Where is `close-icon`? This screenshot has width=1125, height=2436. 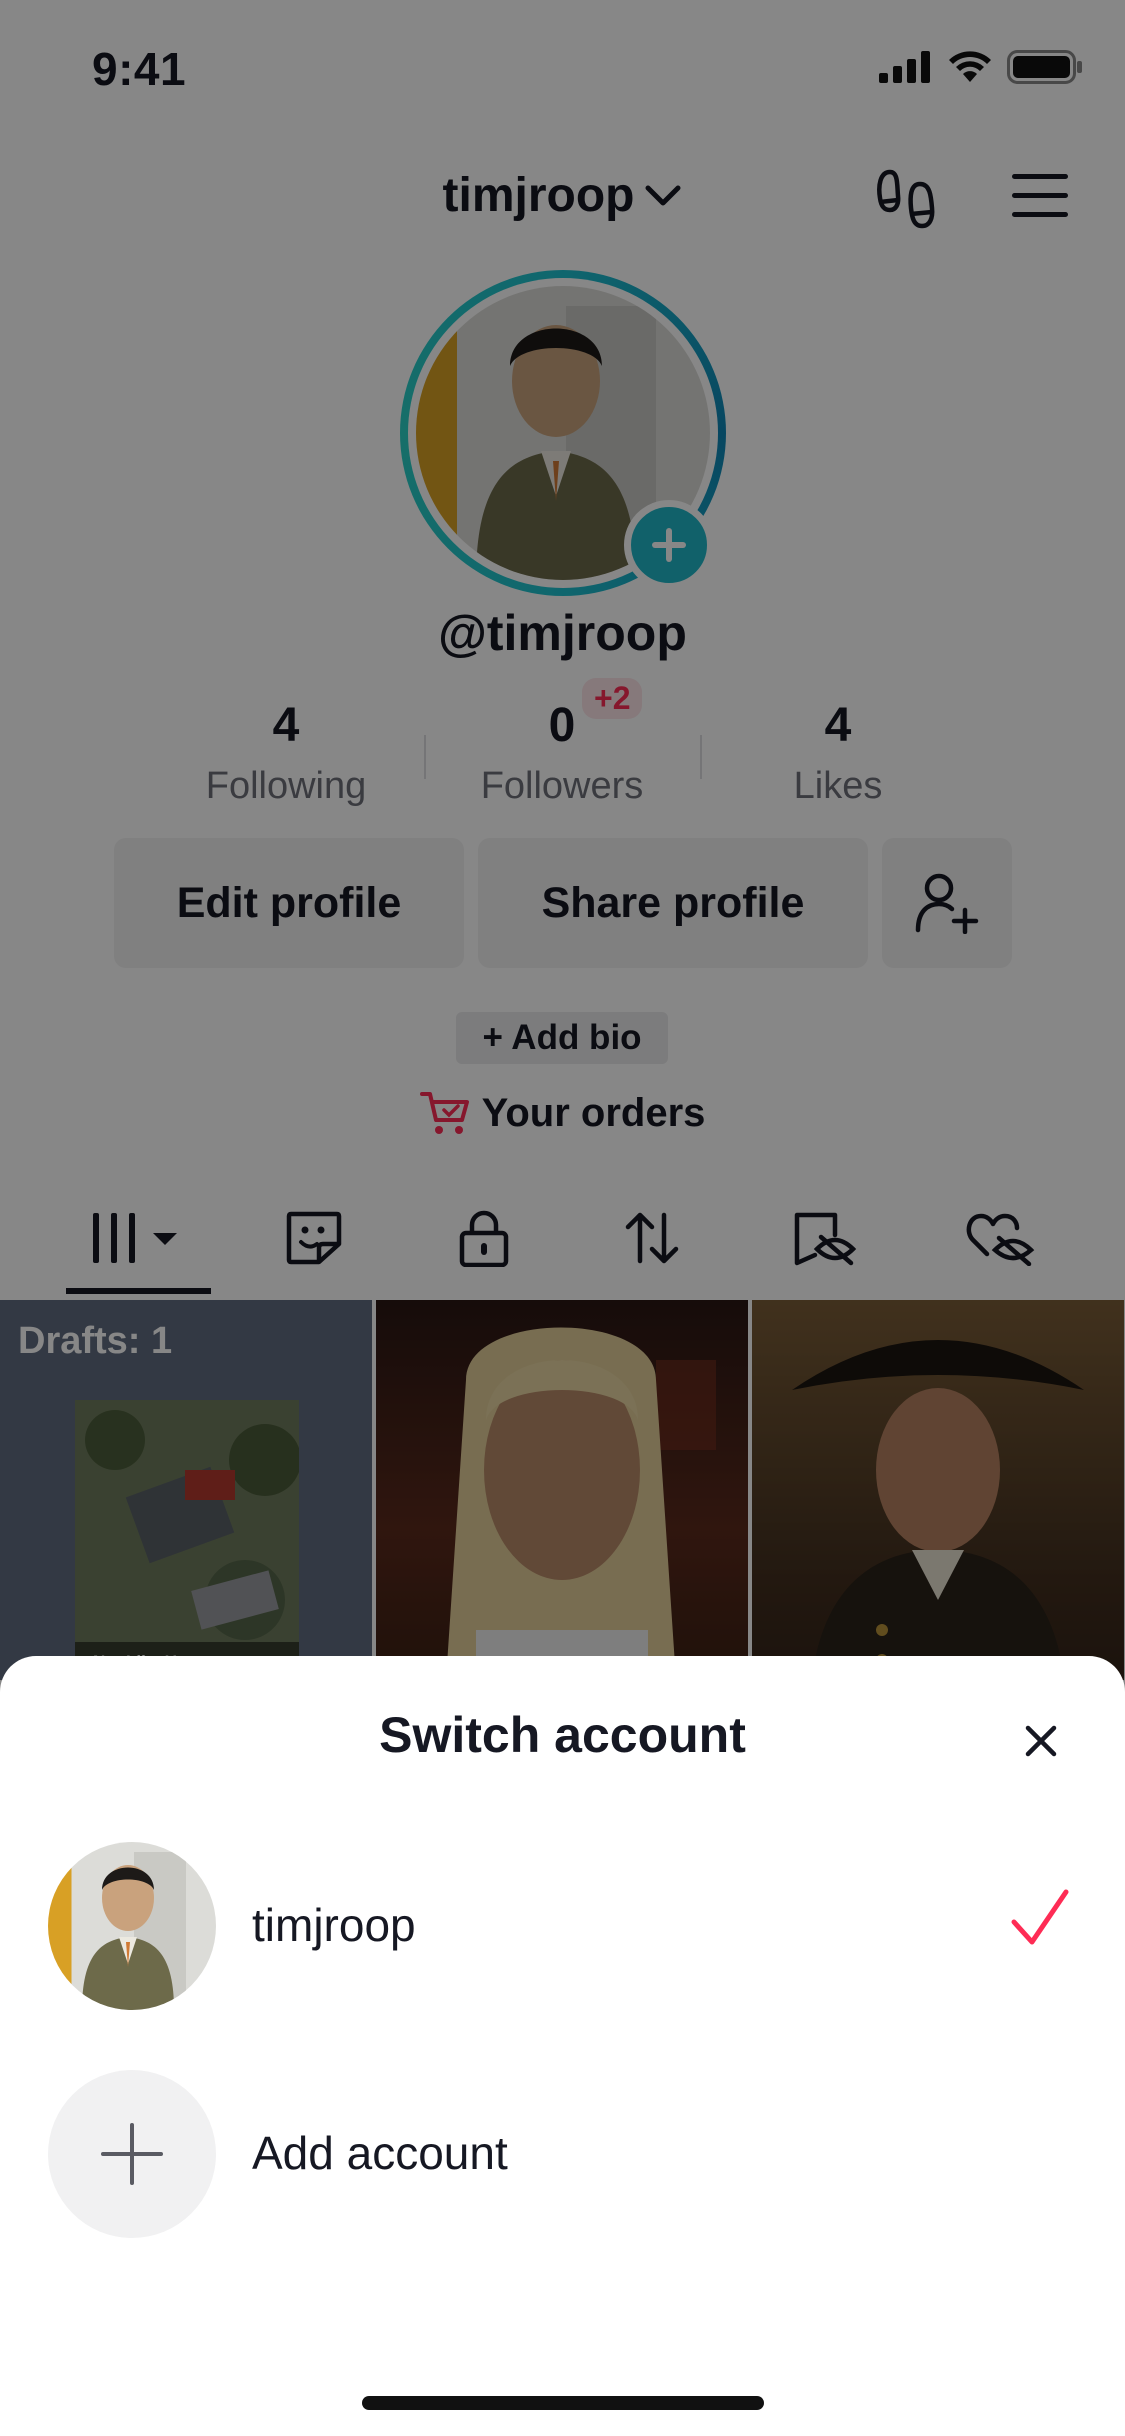 close-icon is located at coordinates (1041, 1741).